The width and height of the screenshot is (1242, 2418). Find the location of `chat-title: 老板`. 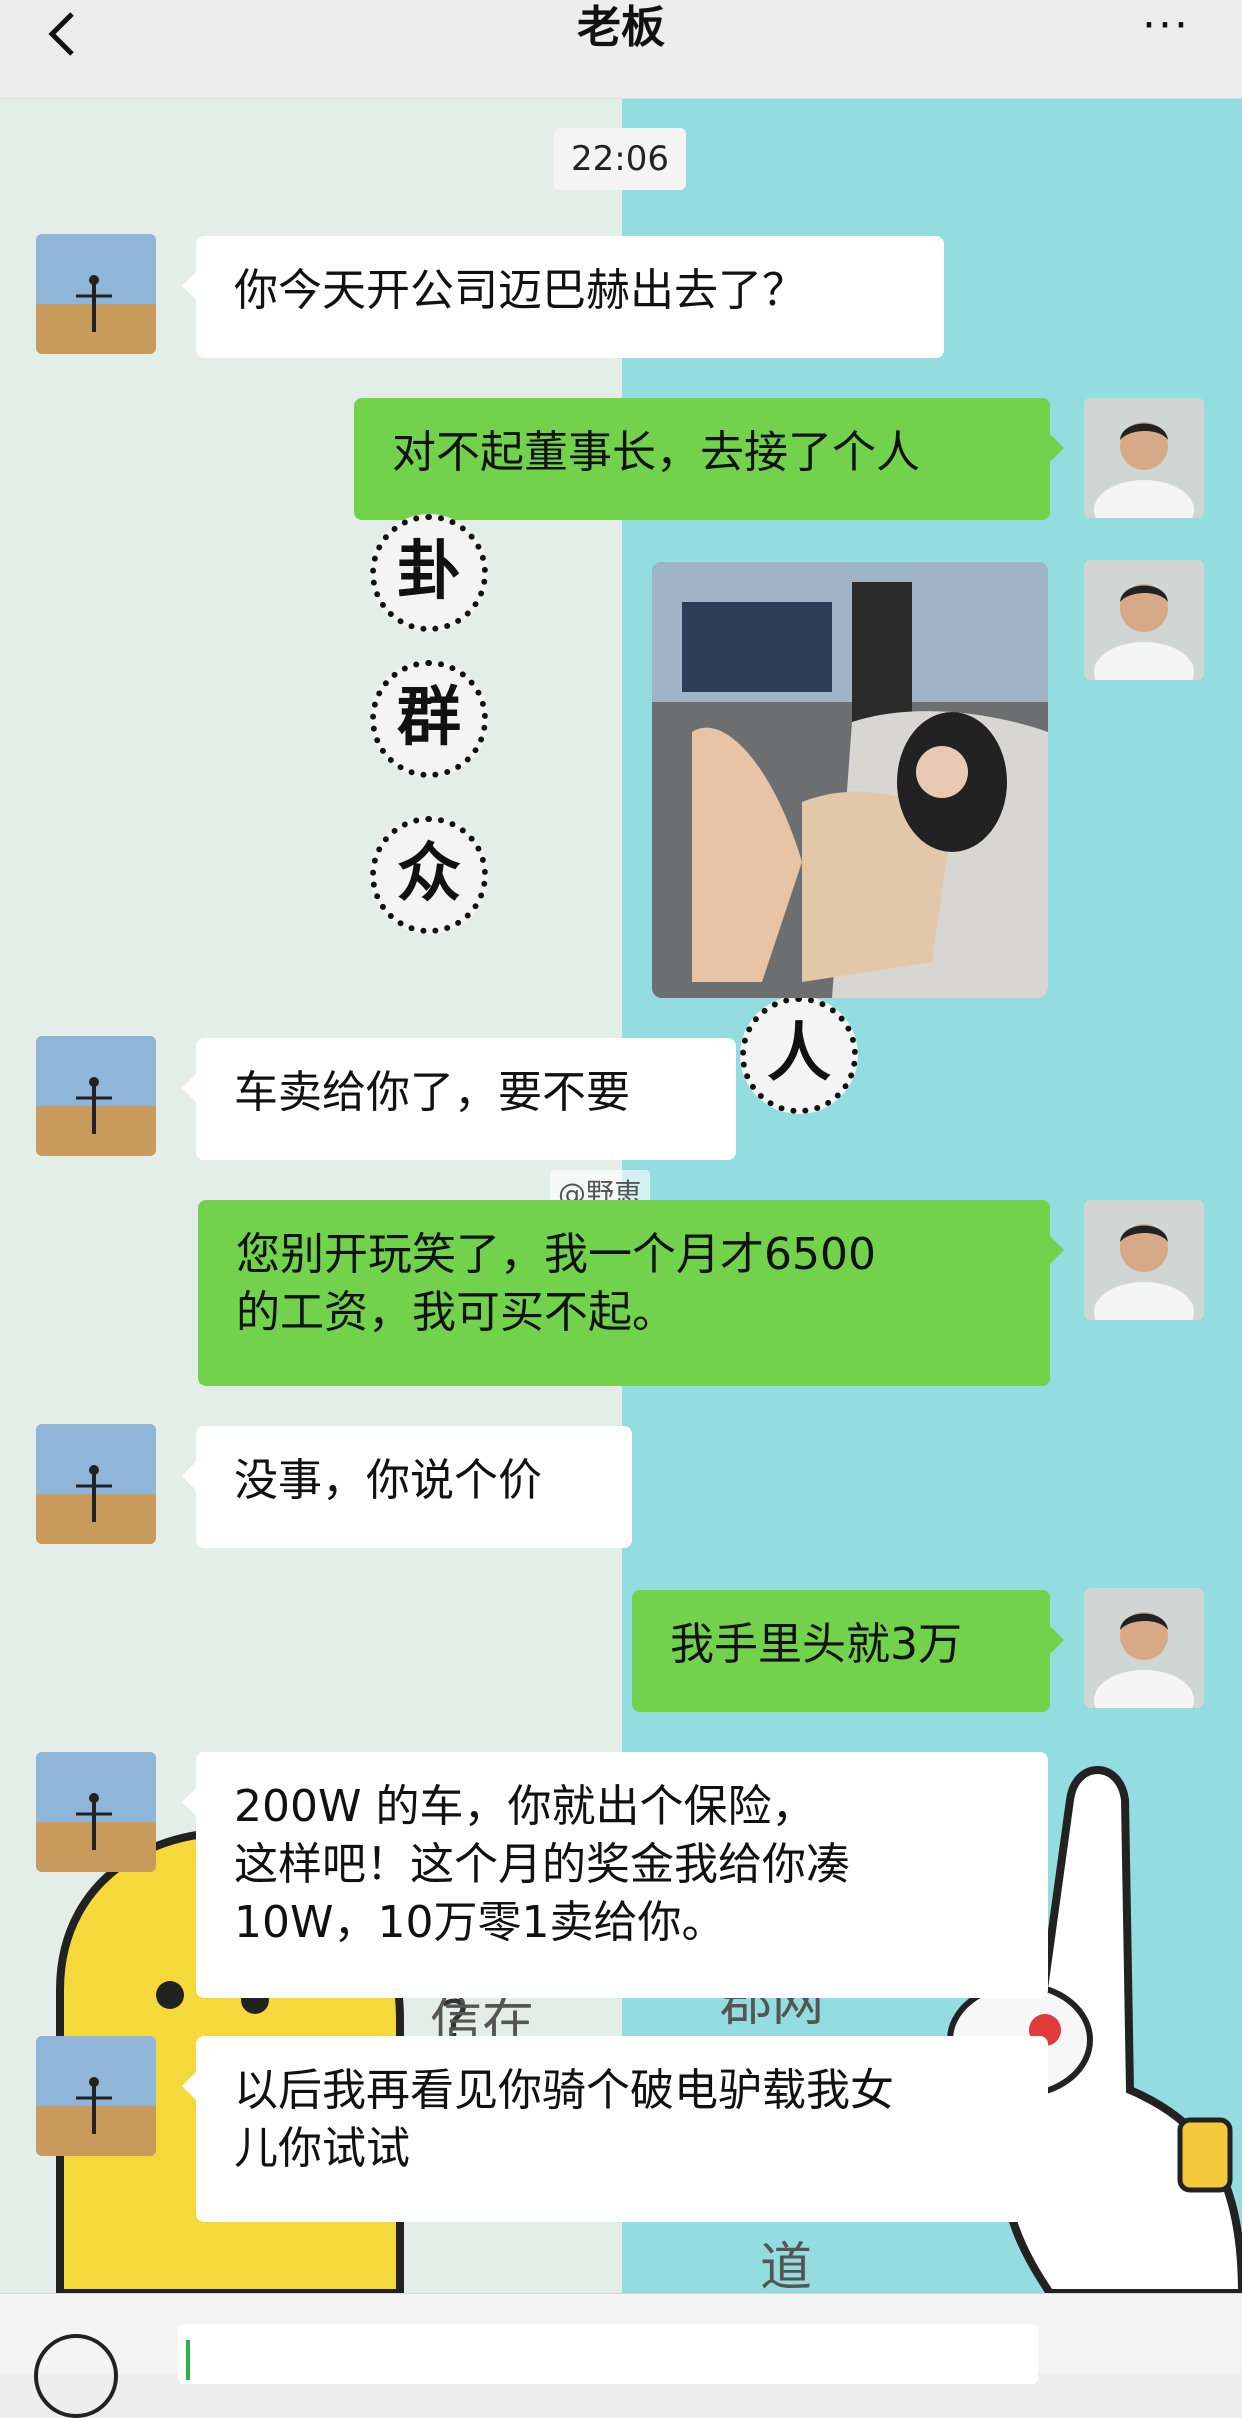

chat-title: 老板 is located at coordinates (621, 27).